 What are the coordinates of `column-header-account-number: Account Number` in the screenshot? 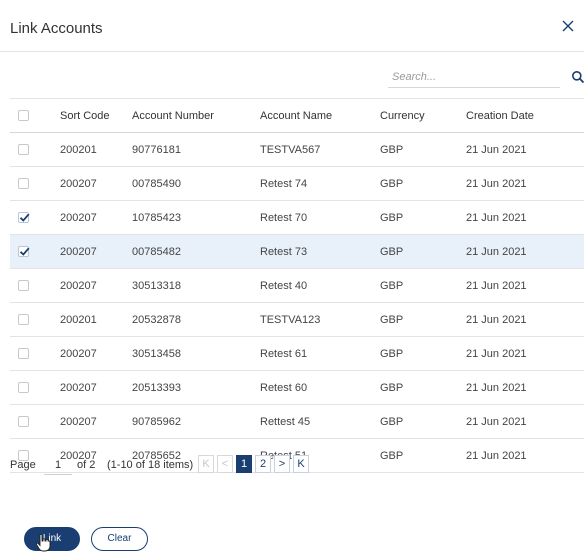 It's located at (196, 115).